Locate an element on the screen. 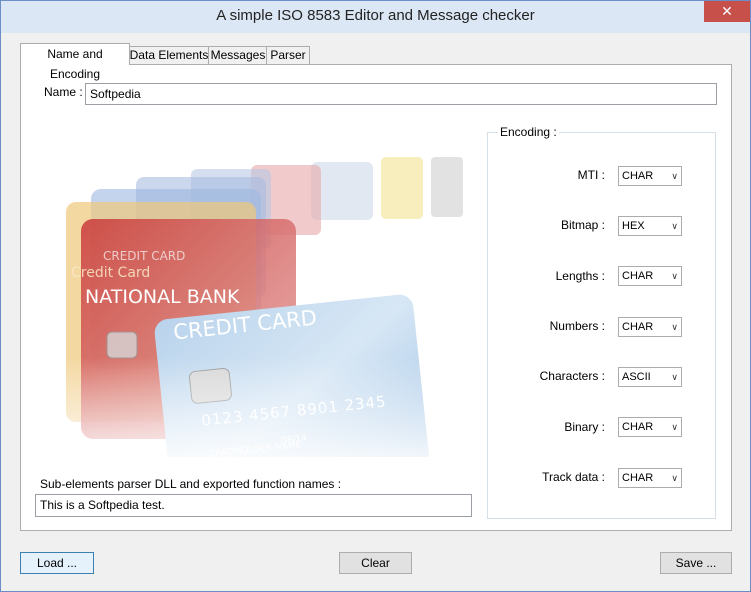  bitmap-select: HEX ∨ is located at coordinates (650, 226).